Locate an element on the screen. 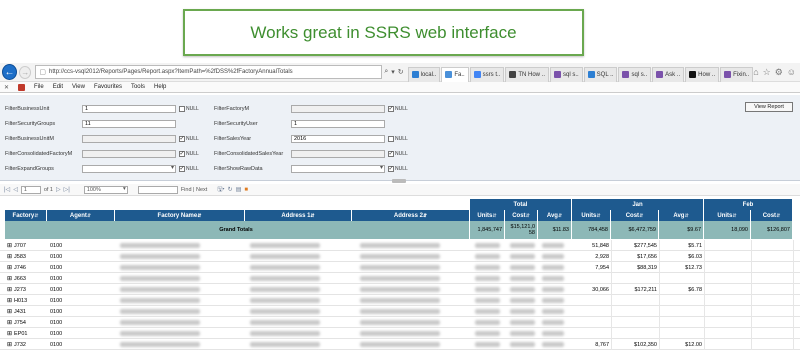 Image resolution: width=800 pixels, height=350 pixels. factory-cell: ⊞ J273 is located at coordinates (16, 289).